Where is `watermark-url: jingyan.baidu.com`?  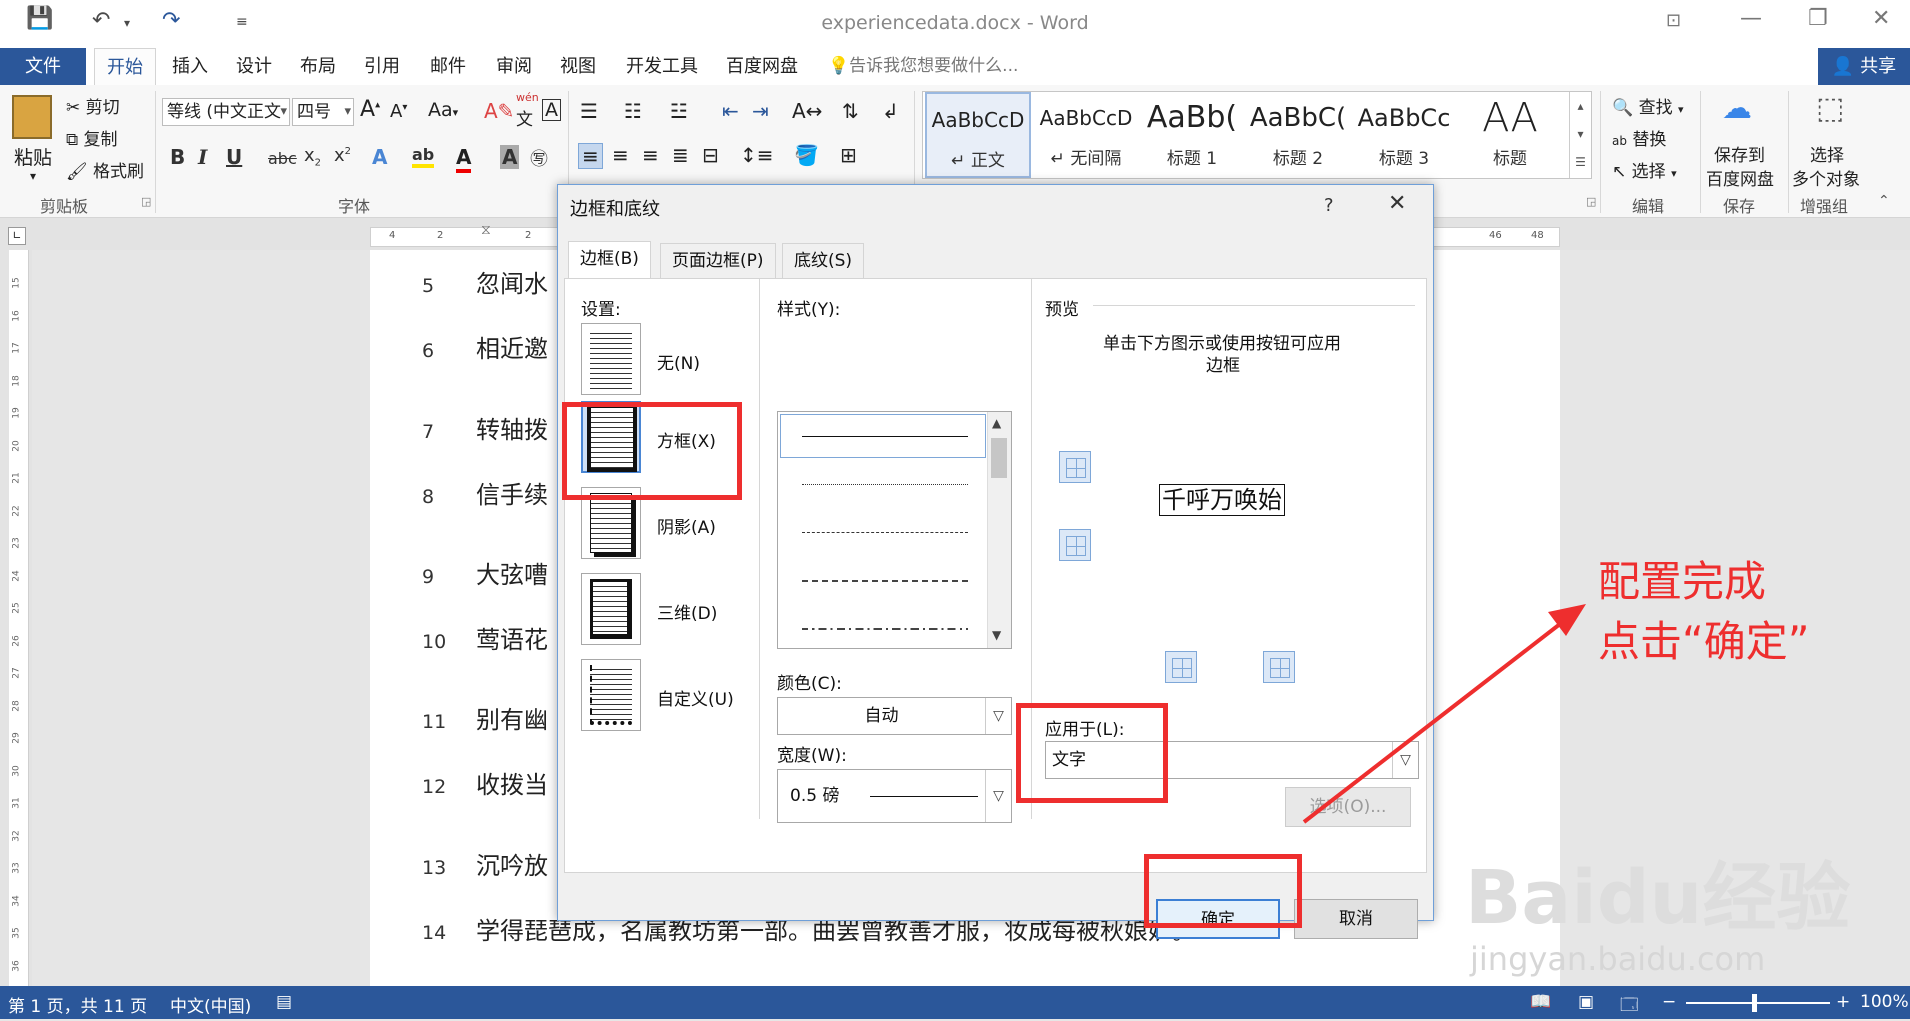 watermark-url: jingyan.baidu.com is located at coordinates (1618, 959).